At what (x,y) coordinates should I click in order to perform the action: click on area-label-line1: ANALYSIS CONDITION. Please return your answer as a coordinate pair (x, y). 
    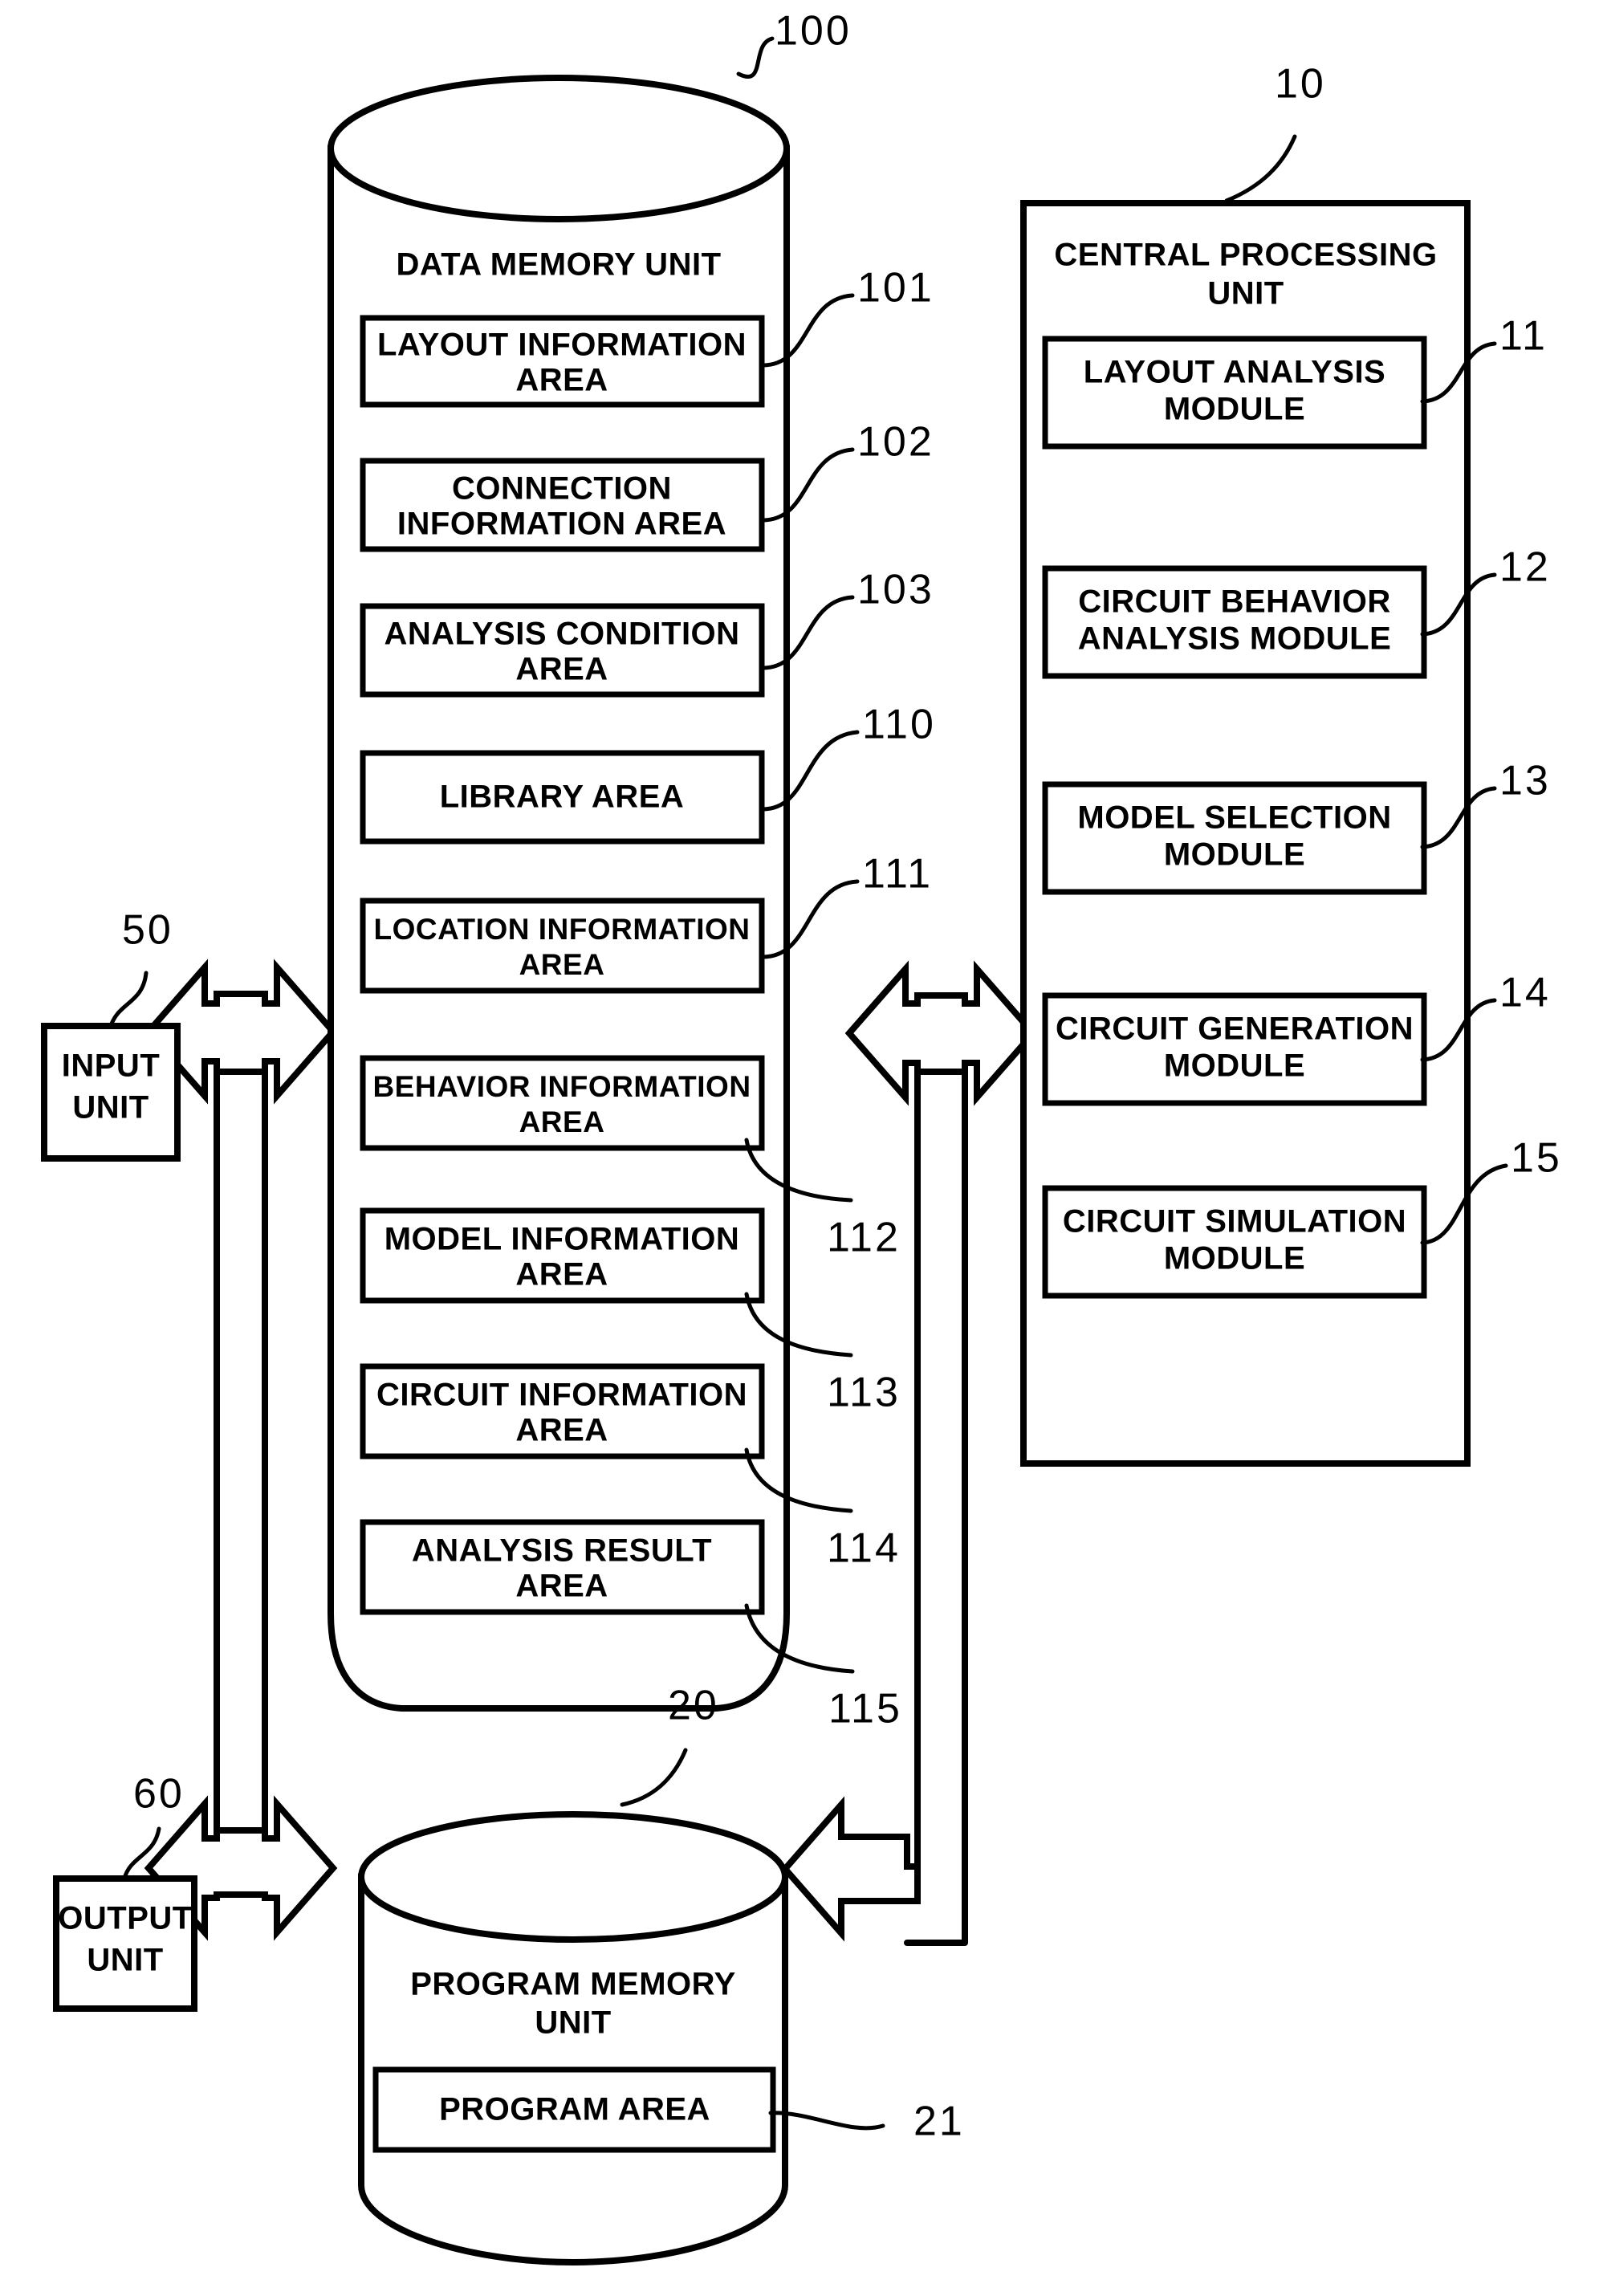
    Looking at the image, I should click on (561, 635).